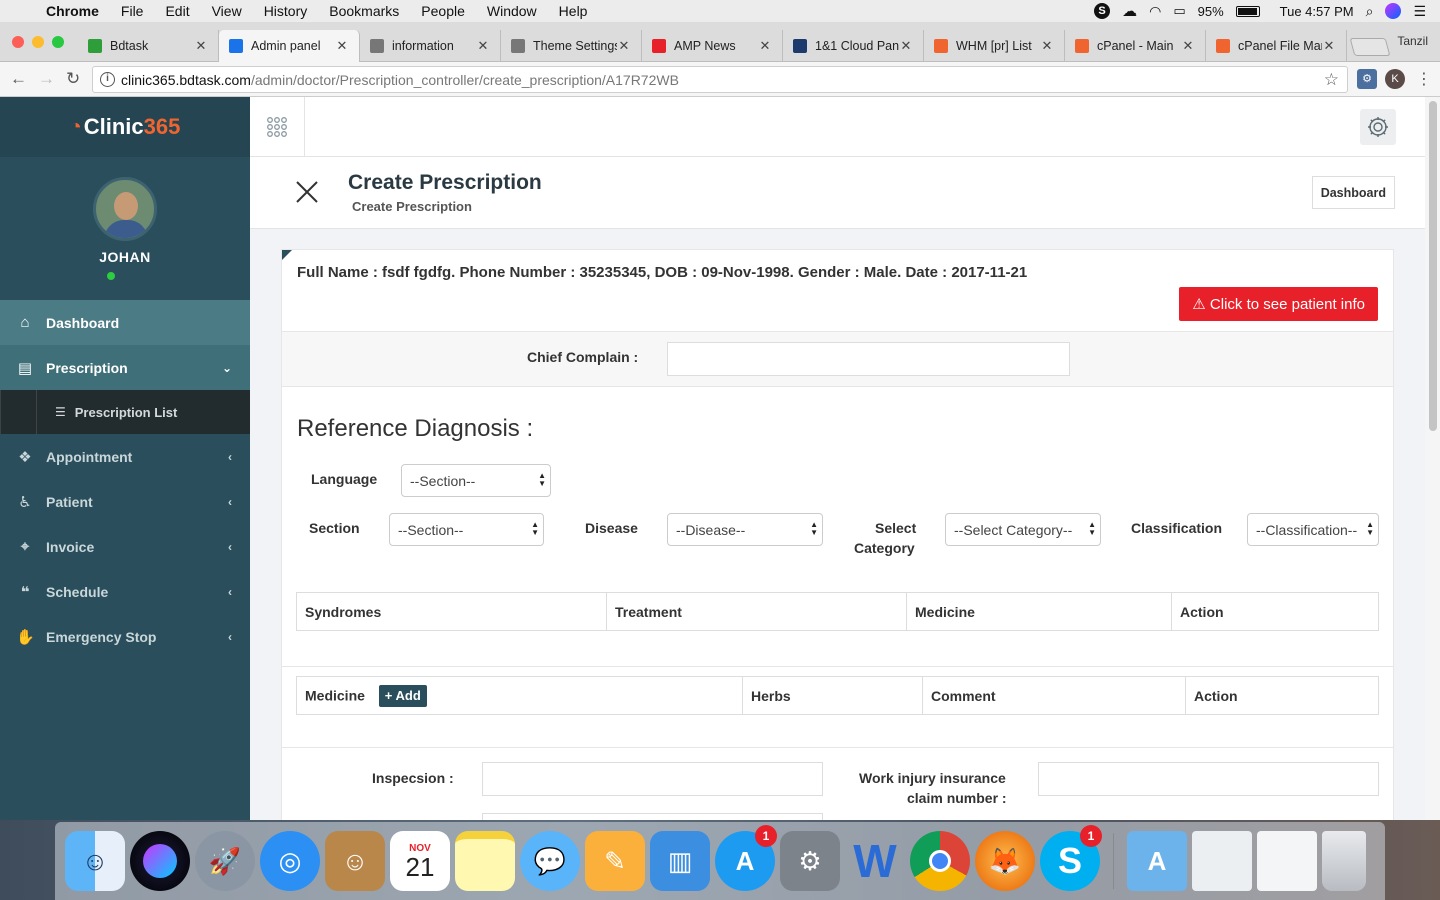 The width and height of the screenshot is (1440, 900). I want to click on close-icon, so click(307, 192).